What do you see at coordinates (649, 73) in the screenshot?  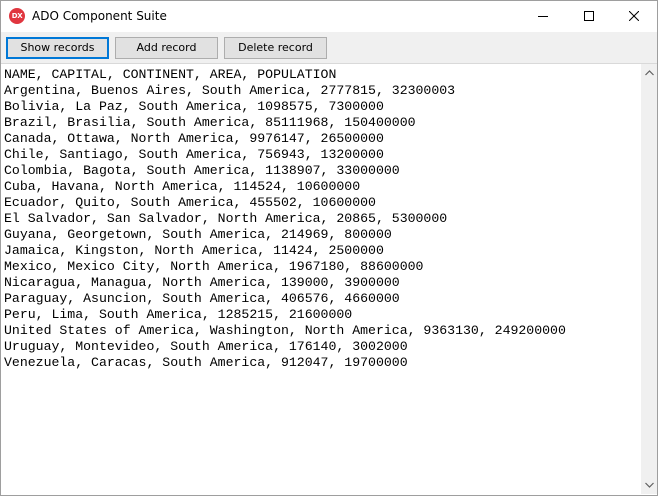 I see `scroll-up-arrow-icon` at bounding box center [649, 73].